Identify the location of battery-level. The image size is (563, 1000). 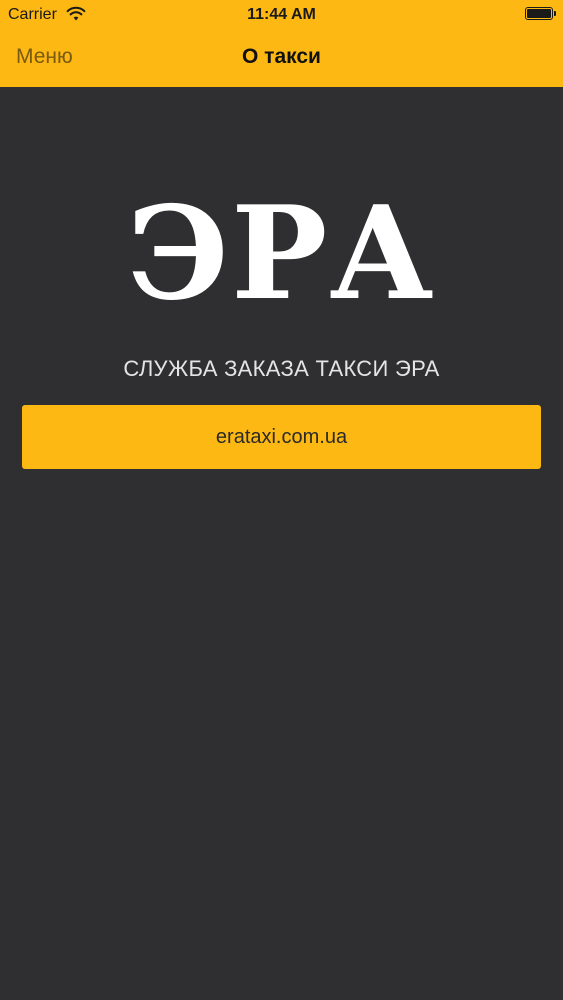
(539, 13).